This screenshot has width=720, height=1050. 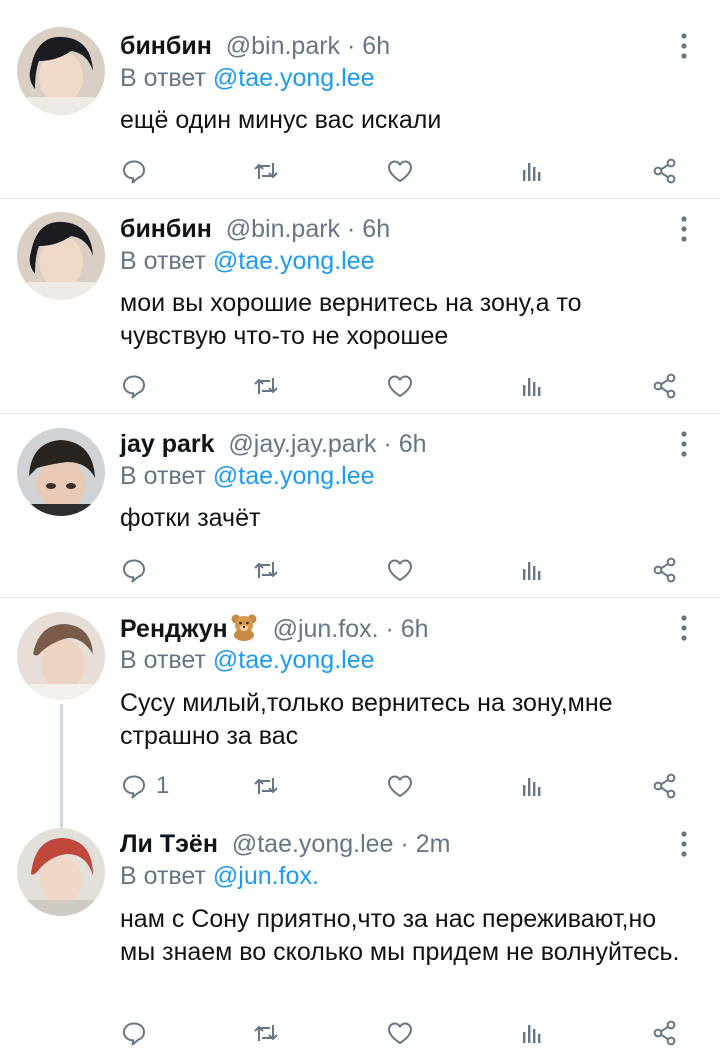 I want to click on user-handle: @jay.jay.park, so click(x=302, y=444).